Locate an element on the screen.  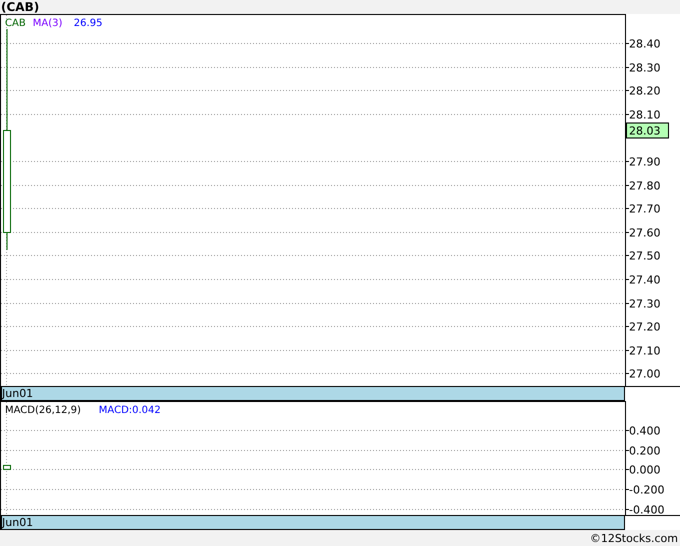
axis-label: 27.90 is located at coordinates (644, 162).